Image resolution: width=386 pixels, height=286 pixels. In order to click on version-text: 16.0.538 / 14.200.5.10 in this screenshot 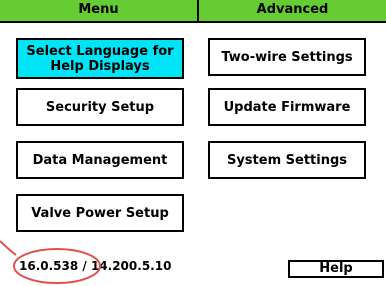, I will do `click(95, 266)`.